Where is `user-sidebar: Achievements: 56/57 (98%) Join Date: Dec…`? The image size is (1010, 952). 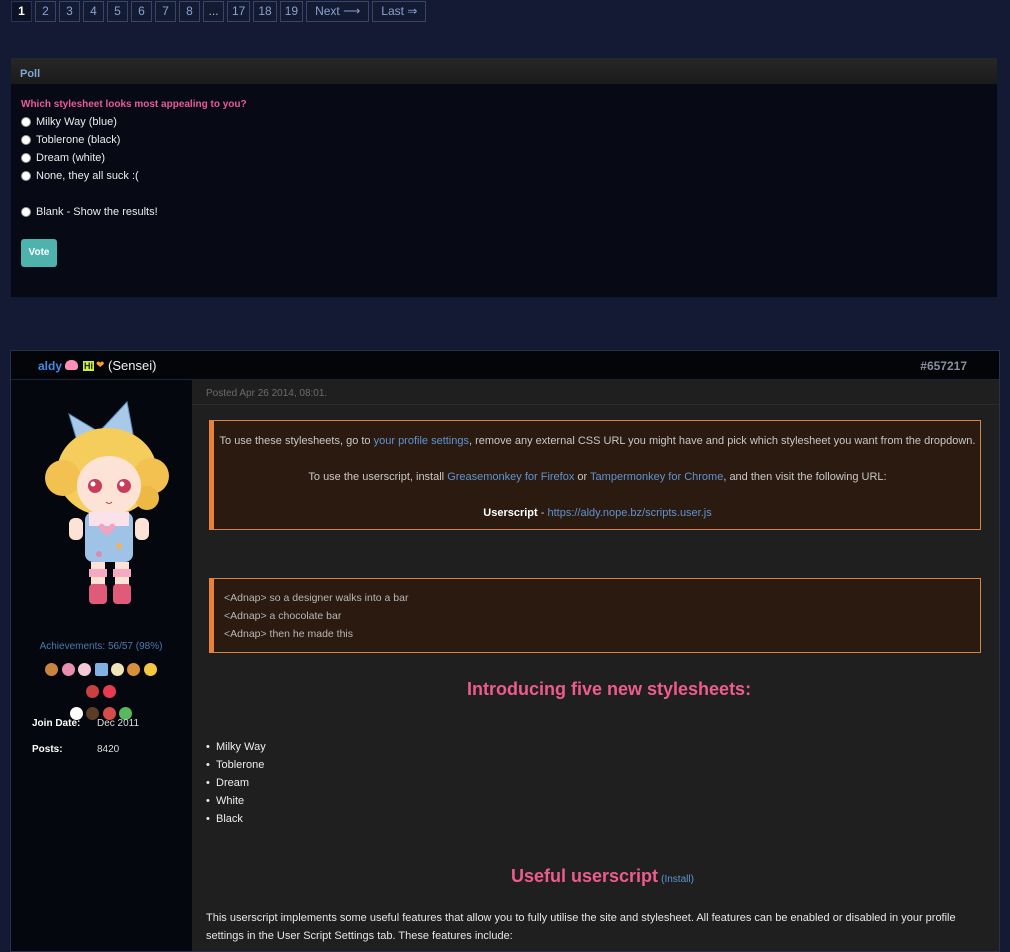 user-sidebar: Achievements: 56/57 (98%) Join Date: Dec… is located at coordinates (101, 665).